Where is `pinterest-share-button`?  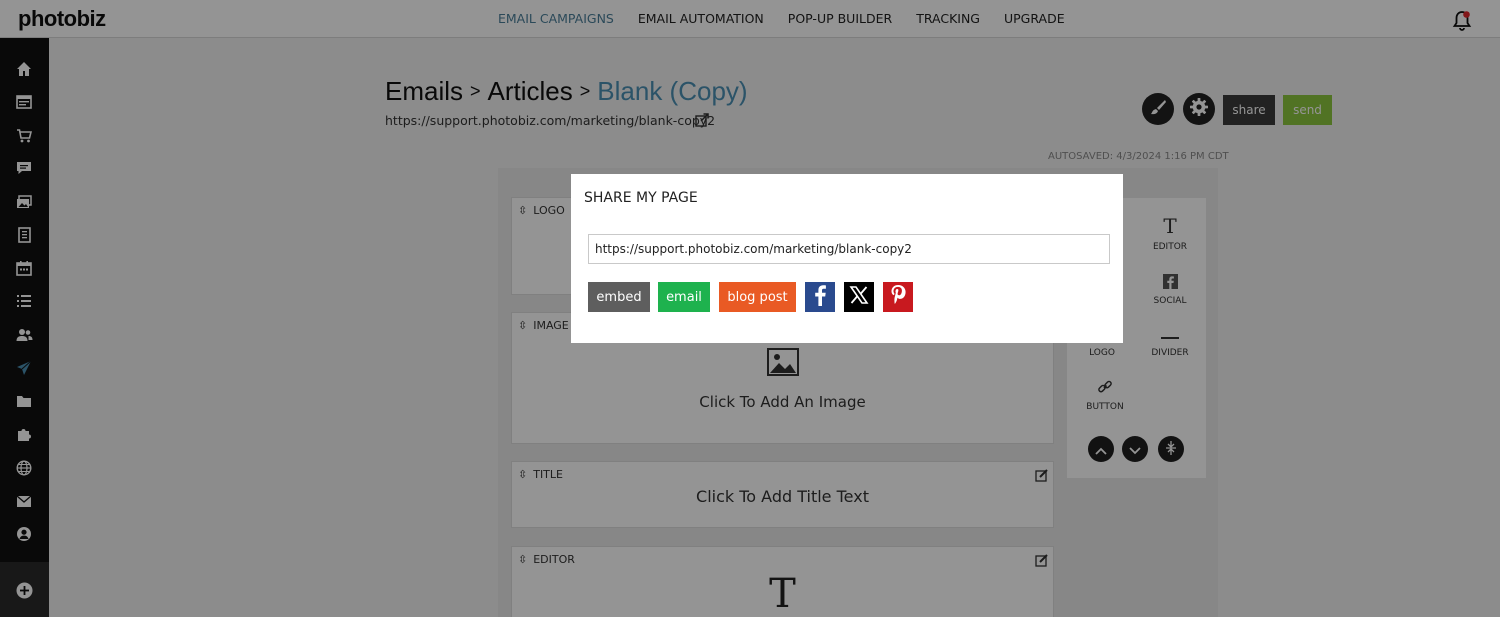
pinterest-share-button is located at coordinates (898, 297).